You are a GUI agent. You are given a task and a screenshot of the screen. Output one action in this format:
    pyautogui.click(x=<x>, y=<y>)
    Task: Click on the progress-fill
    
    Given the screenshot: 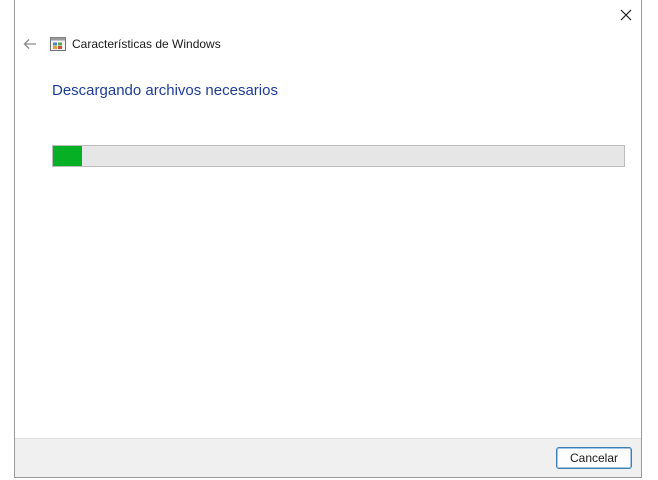 What is the action you would take?
    pyautogui.click(x=67, y=156)
    